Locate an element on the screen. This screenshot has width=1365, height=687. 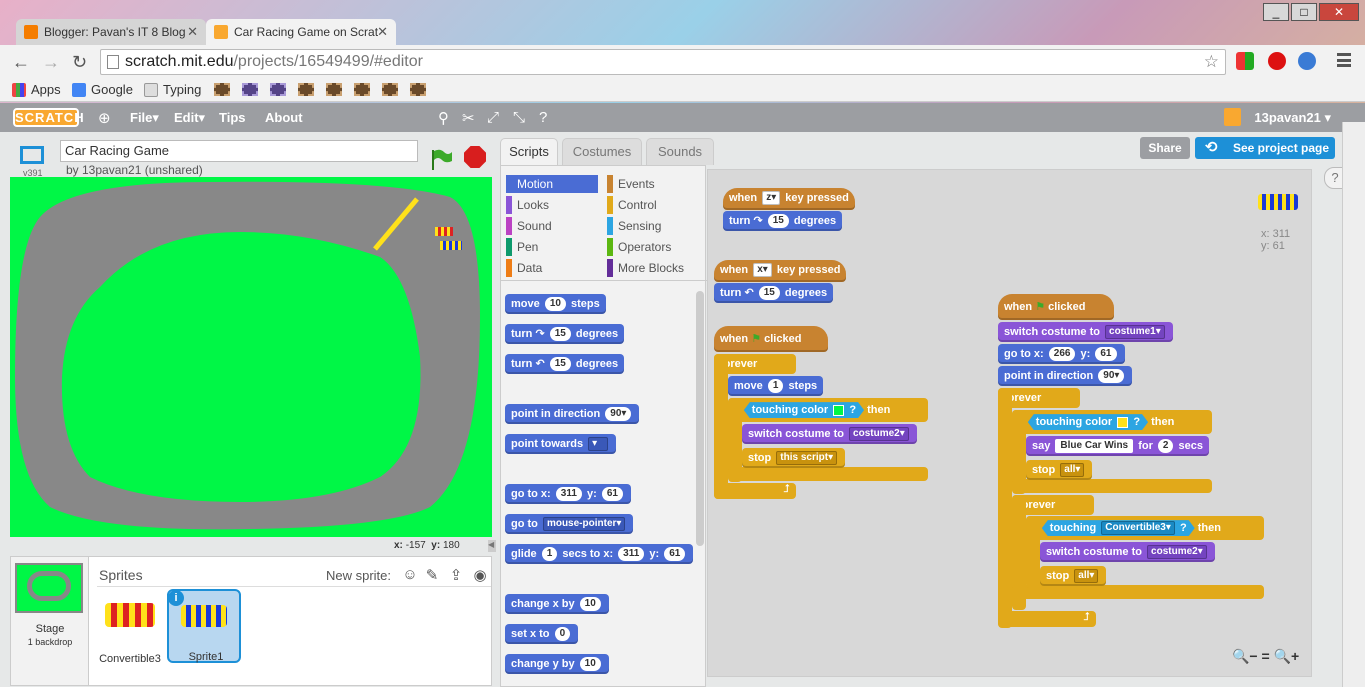
key-dropdown: z▾ is located at coordinates (771, 198).